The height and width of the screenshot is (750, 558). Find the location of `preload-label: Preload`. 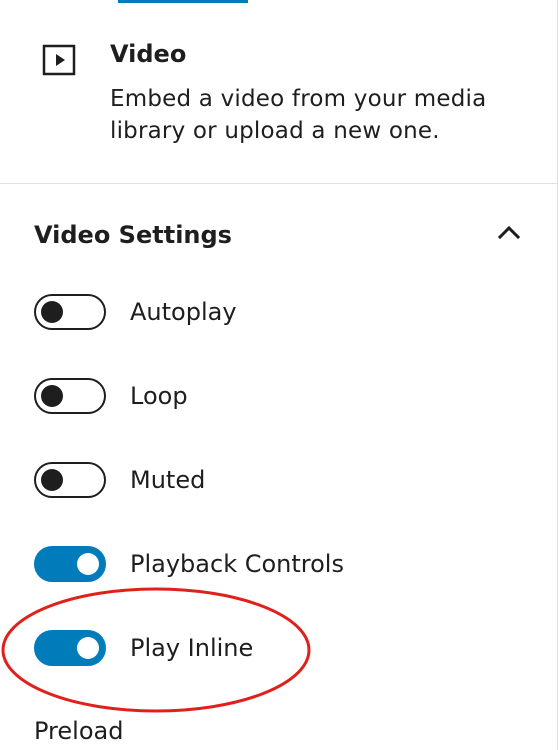

preload-label: Preload is located at coordinates (79, 731).